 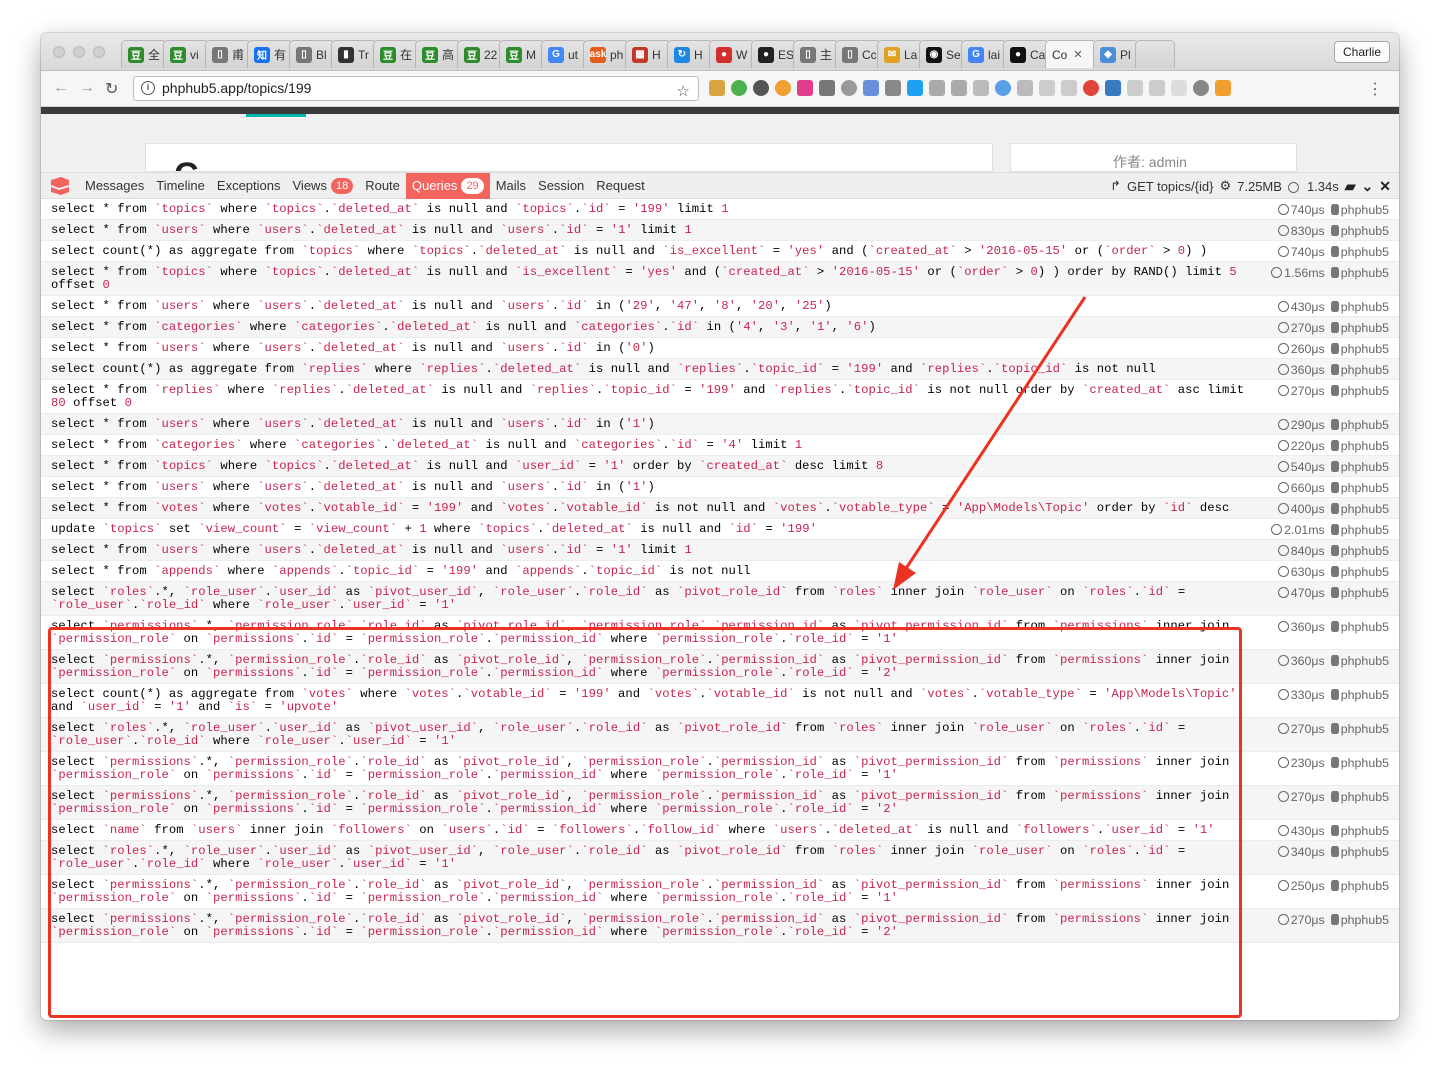 I want to click on debugbar-tab-request: Request, so click(x=620, y=186).